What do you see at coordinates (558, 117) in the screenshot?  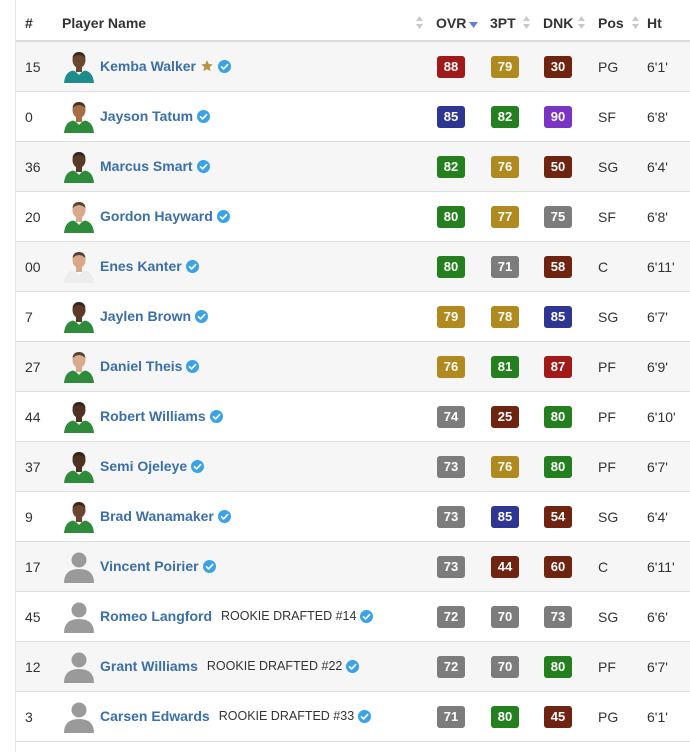 I see `dunk-rating-badge: 90` at bounding box center [558, 117].